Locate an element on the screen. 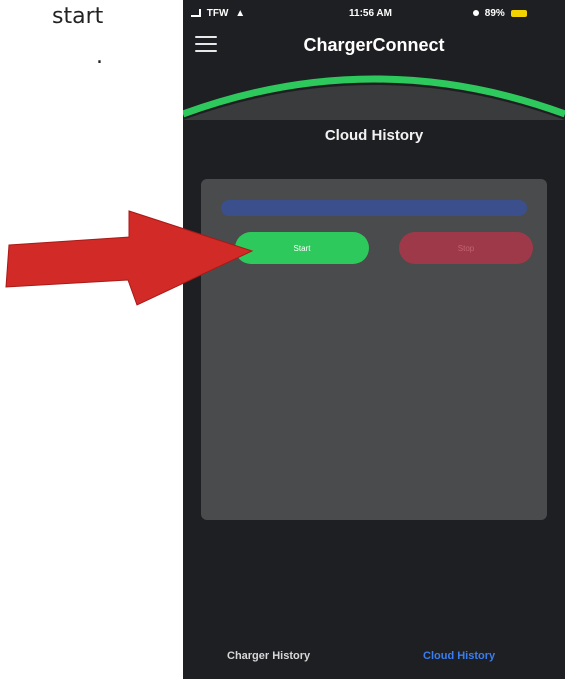 The image size is (569, 679). battery-icon is located at coordinates (518, 13).